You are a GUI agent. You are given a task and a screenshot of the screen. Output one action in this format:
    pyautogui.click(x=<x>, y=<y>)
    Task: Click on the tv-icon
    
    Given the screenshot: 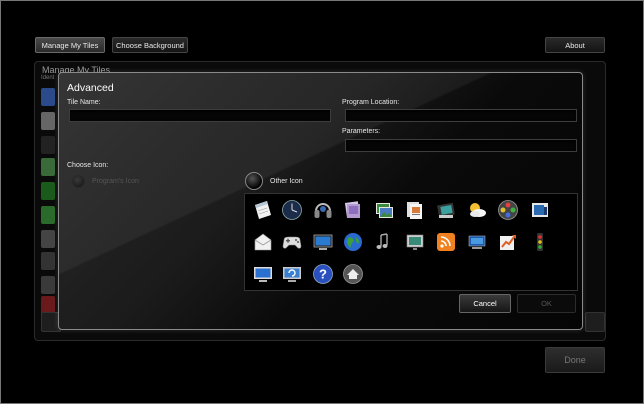 What is the action you would take?
    pyautogui.click(x=415, y=242)
    